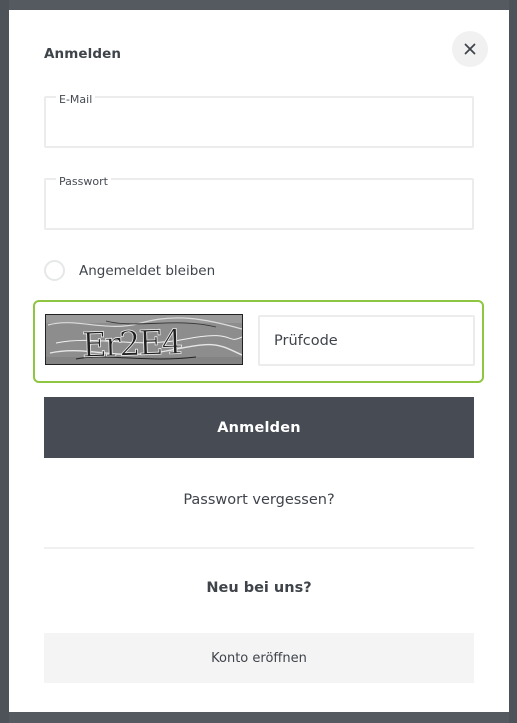 The image size is (517, 723). I want to click on email-input, so click(258, 128).